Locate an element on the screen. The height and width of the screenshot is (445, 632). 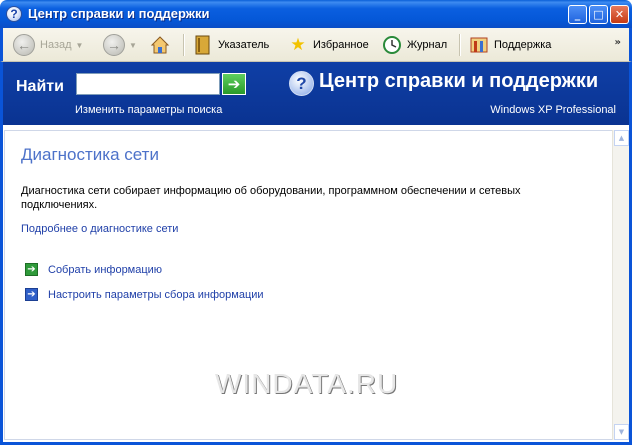
edition-label: Windows XP Professional is located at coordinates (553, 110).